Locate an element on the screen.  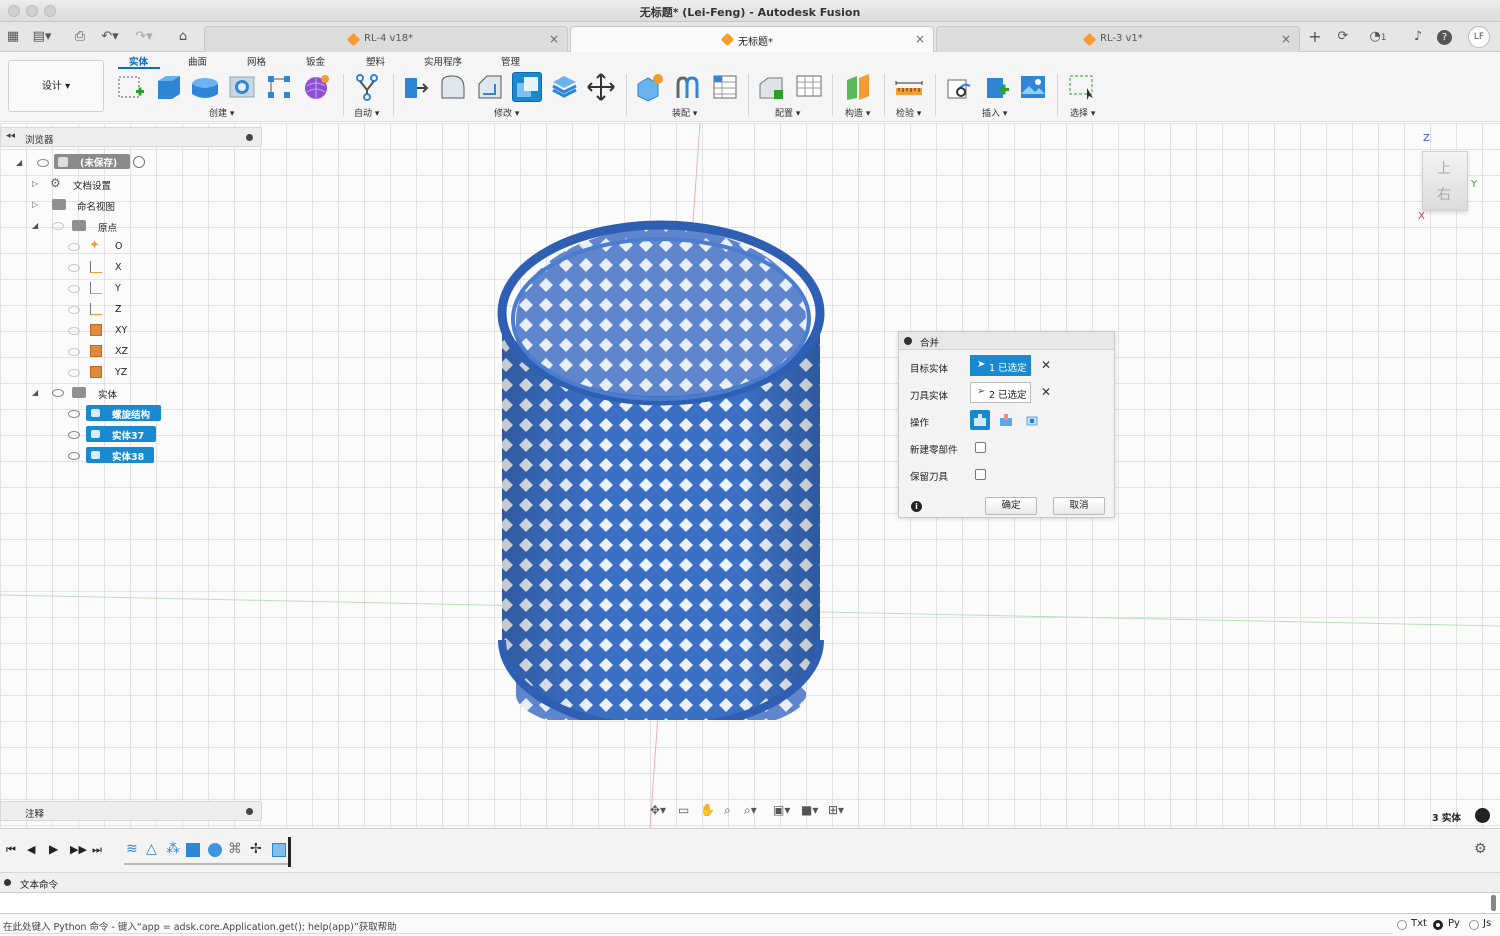
step-back-icon: ◀ is located at coordinates (31, 849).